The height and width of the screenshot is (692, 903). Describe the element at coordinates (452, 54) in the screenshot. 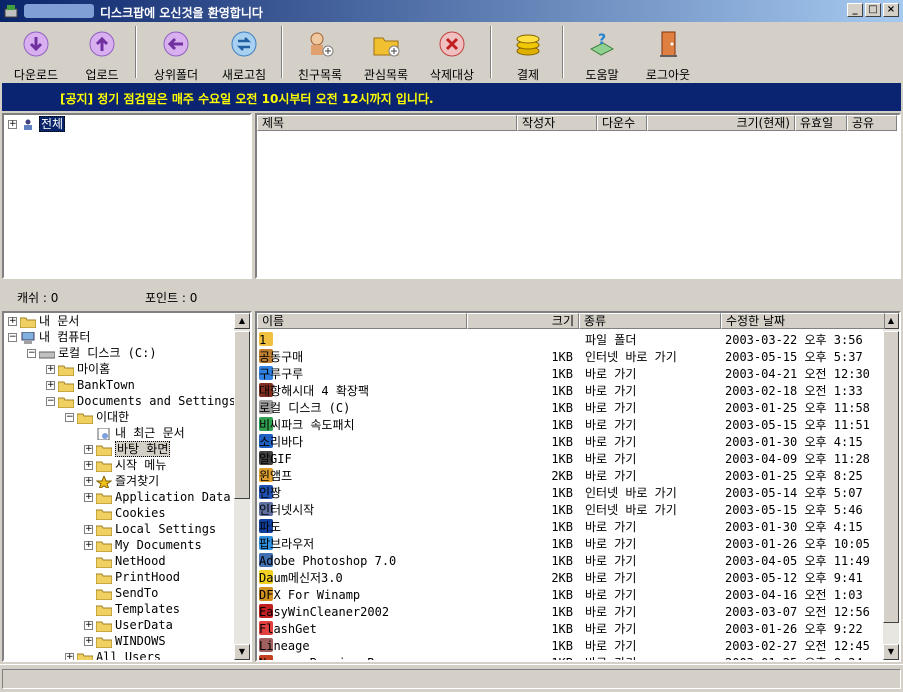

I see `delete-target-button: 삭제대상` at that location.